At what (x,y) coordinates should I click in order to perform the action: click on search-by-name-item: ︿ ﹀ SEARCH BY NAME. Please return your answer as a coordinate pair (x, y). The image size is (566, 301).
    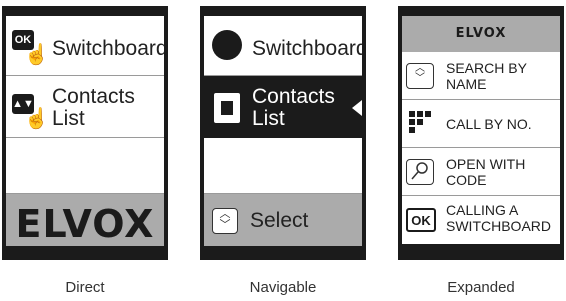
    Looking at the image, I should click on (481, 76).